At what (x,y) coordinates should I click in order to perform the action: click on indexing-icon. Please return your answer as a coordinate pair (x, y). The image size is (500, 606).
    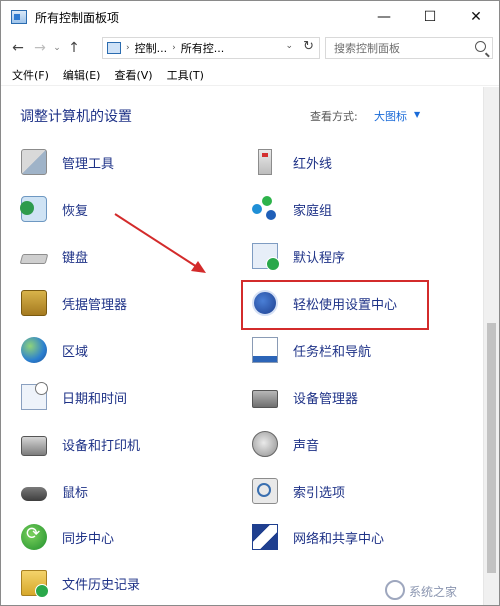
    Looking at the image, I should click on (265, 491).